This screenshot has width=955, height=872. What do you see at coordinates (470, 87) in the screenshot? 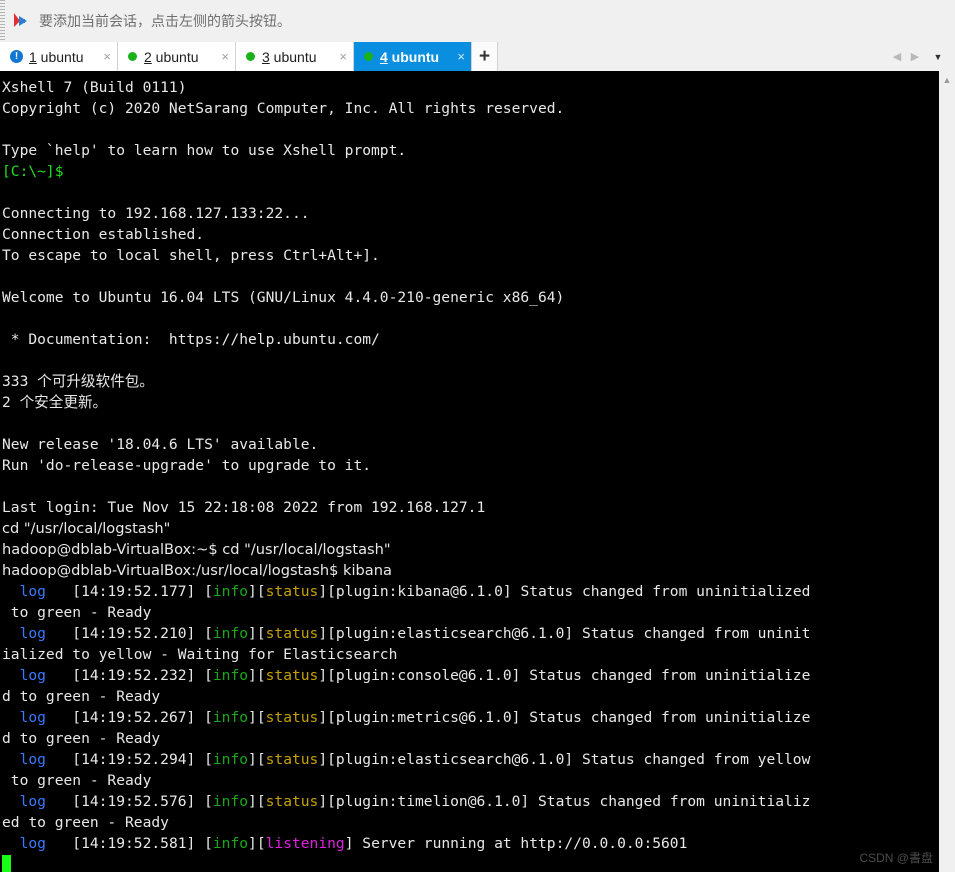
I see `terminal-line: Xshell 7 (Build 0111)` at bounding box center [470, 87].